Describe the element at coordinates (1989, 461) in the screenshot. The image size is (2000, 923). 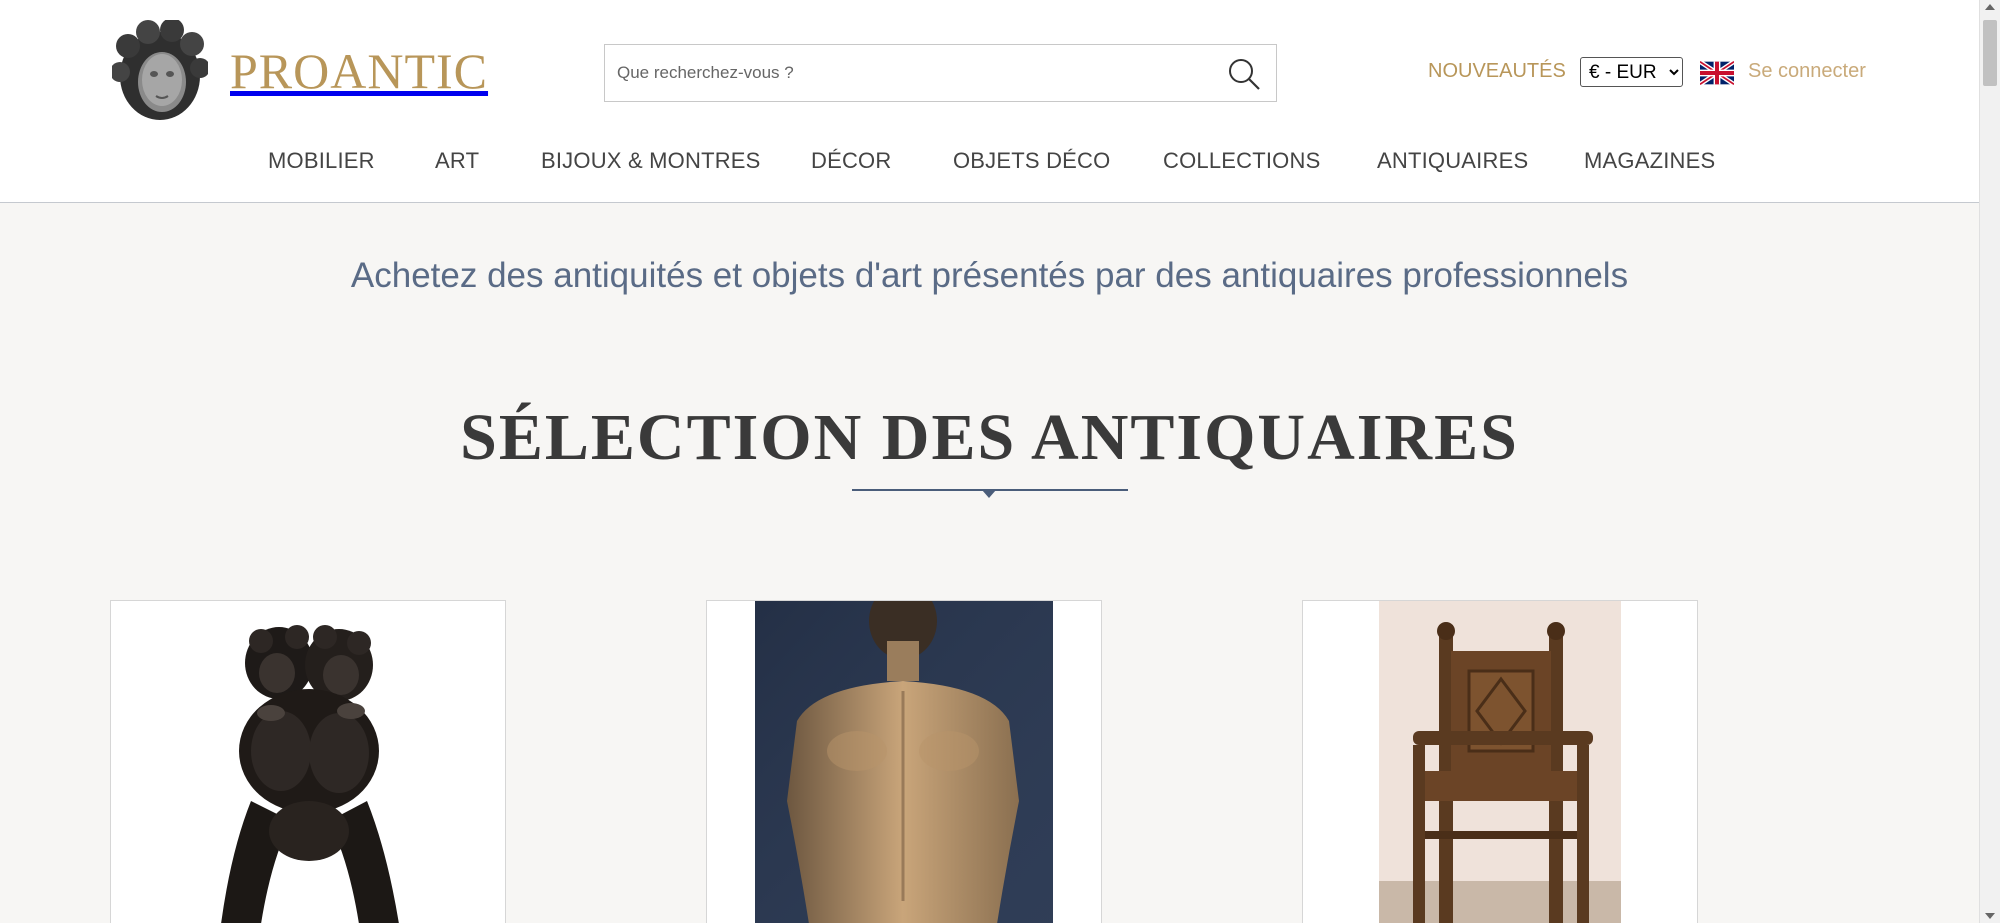
I see `vertical-scrollbar` at that location.